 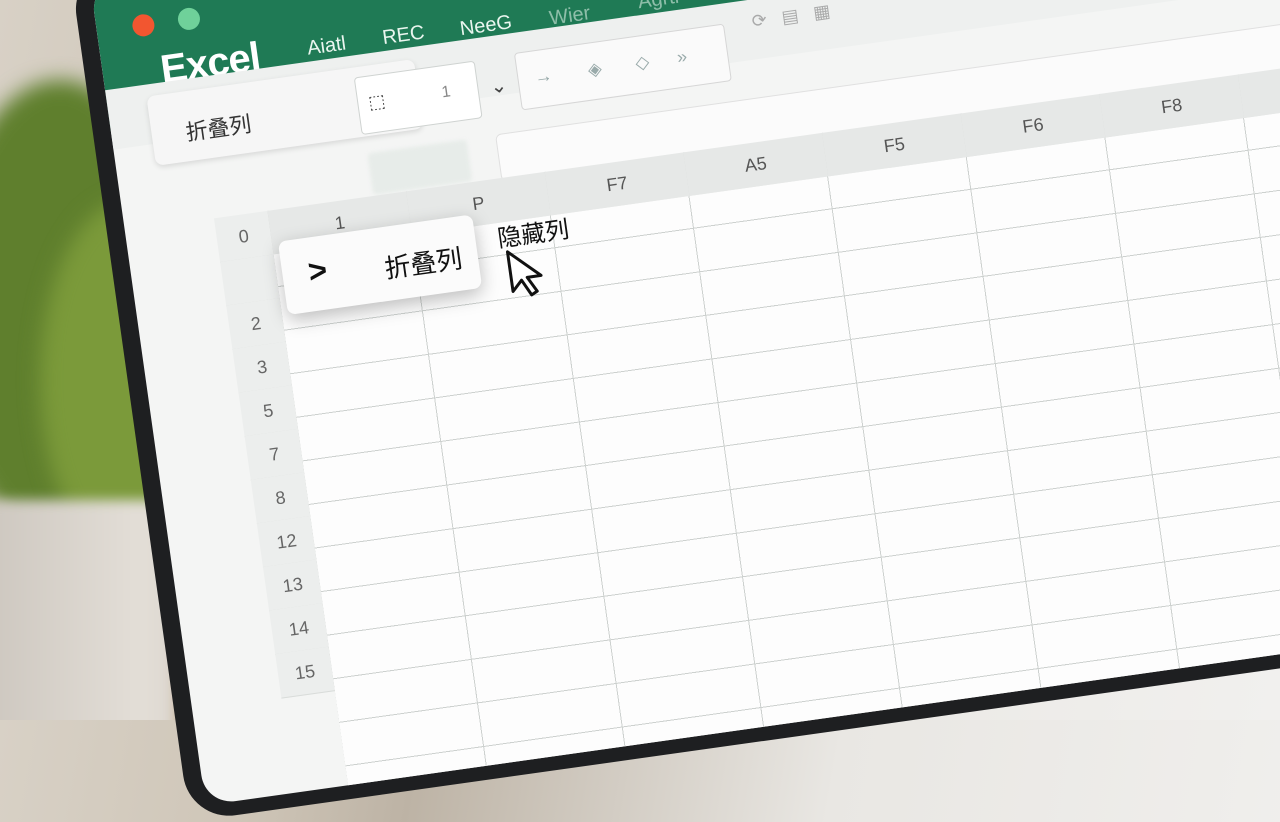 I want to click on close-window-icon, so click(x=143, y=25).